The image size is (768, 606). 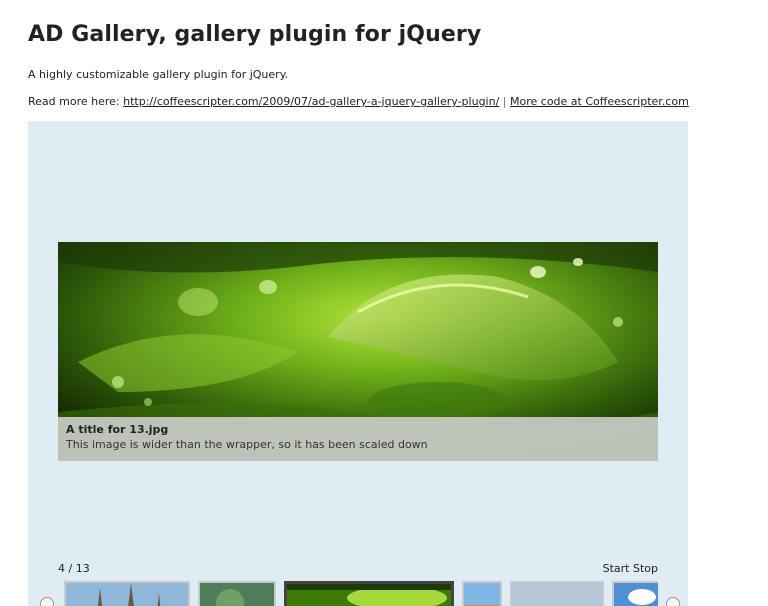 What do you see at coordinates (673, 601) in the screenshot?
I see `thumbs-next-icon` at bounding box center [673, 601].